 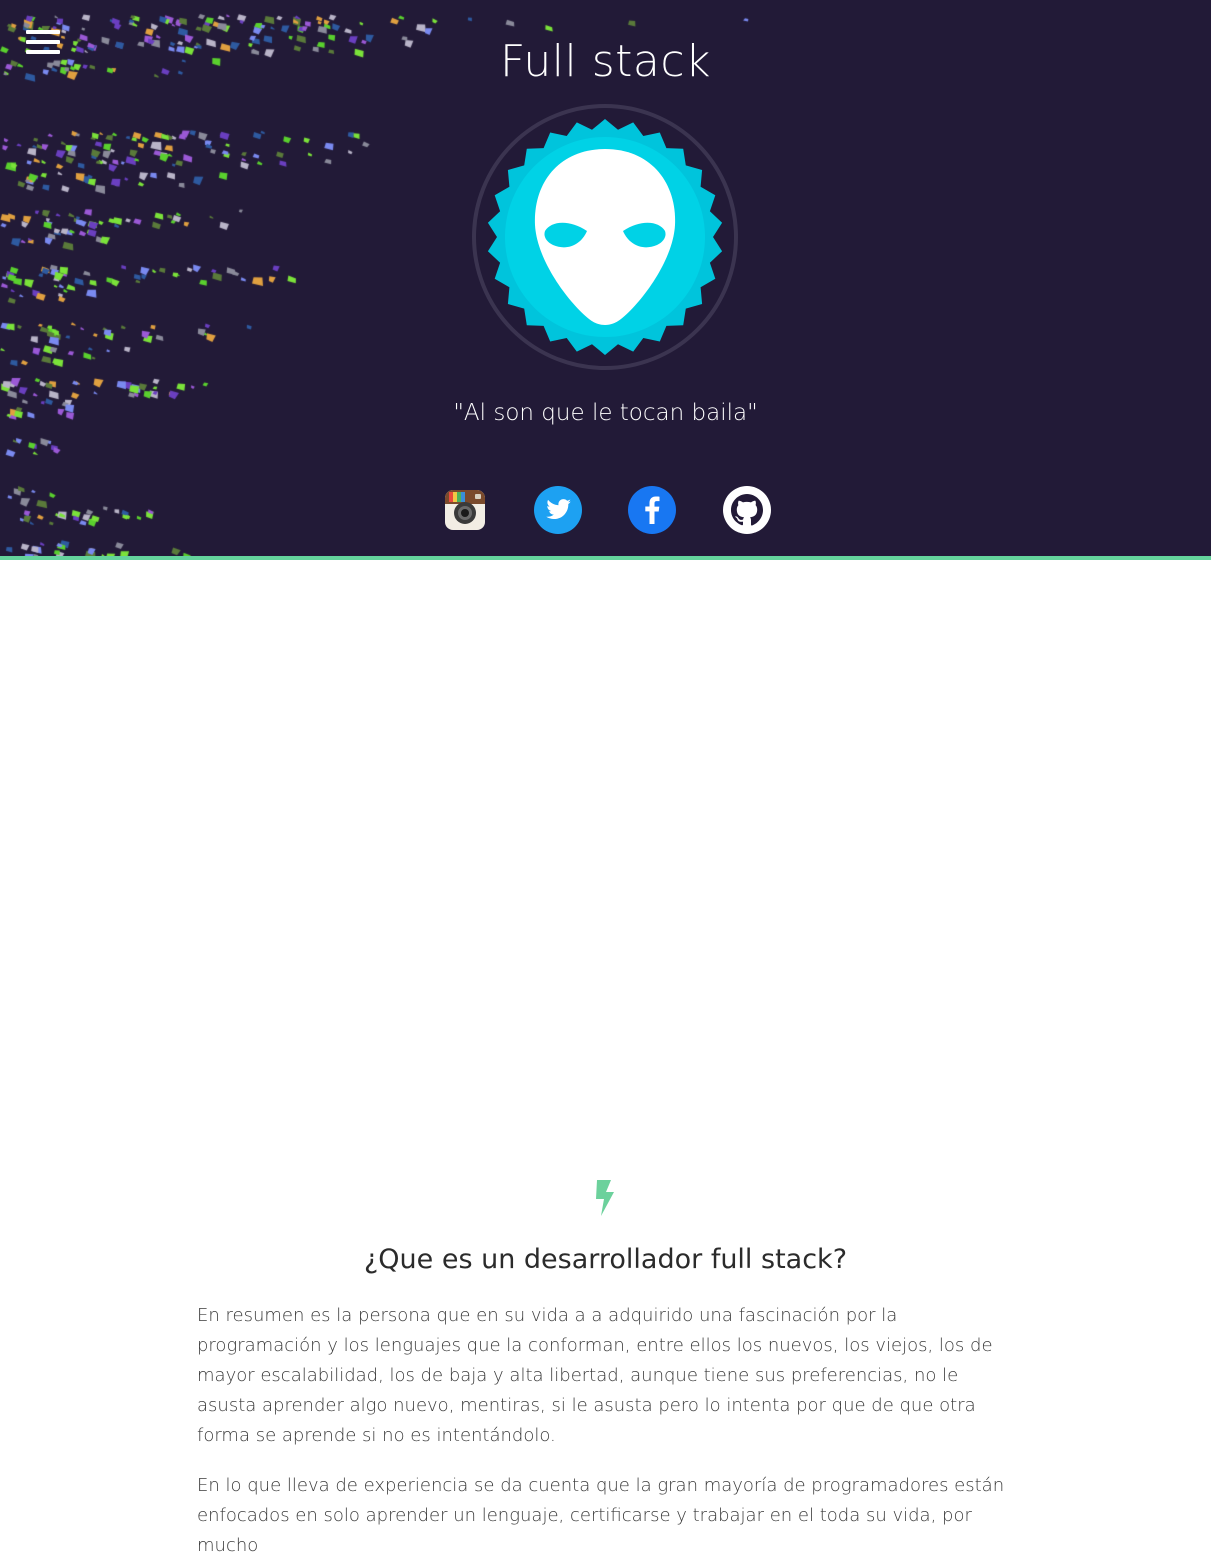 I want to click on lightning-bolt-icon, so click(x=605, y=1198).